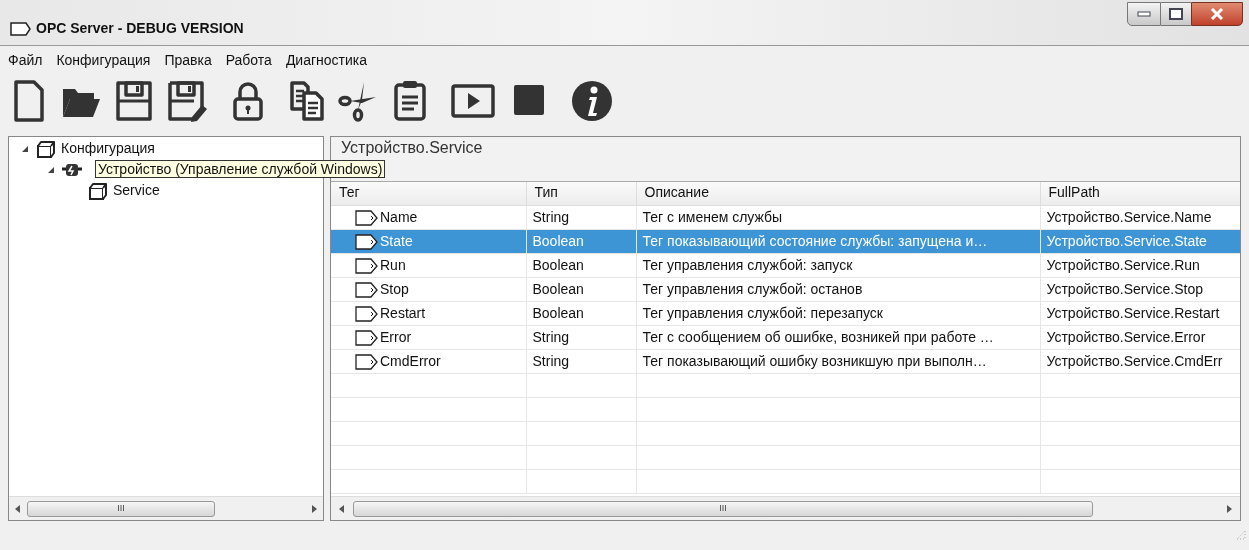 This screenshot has height=550, width=1249. What do you see at coordinates (592, 101) in the screenshot?
I see `info-icon` at bounding box center [592, 101].